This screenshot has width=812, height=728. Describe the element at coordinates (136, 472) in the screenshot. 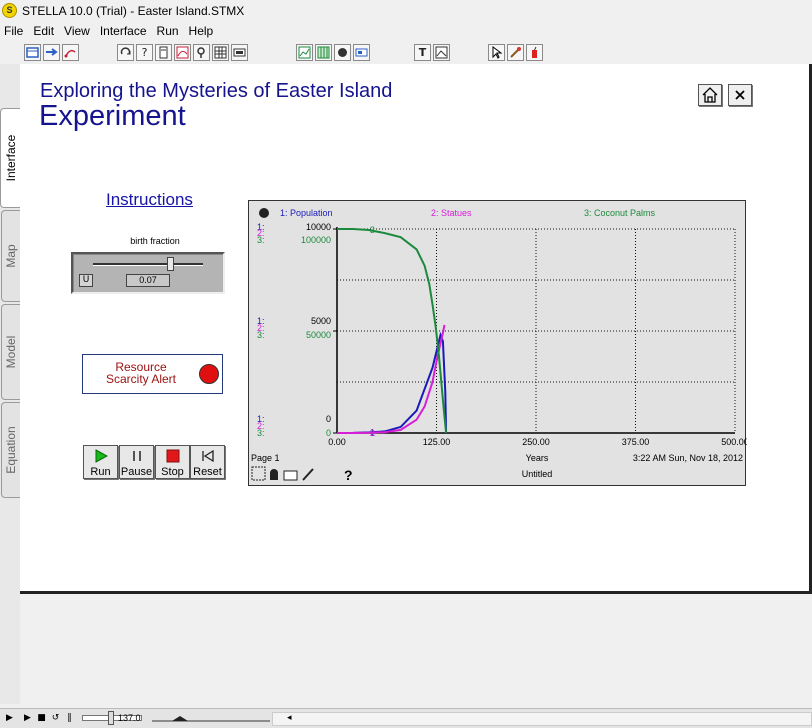

I see `pause-button-label: Pause` at that location.